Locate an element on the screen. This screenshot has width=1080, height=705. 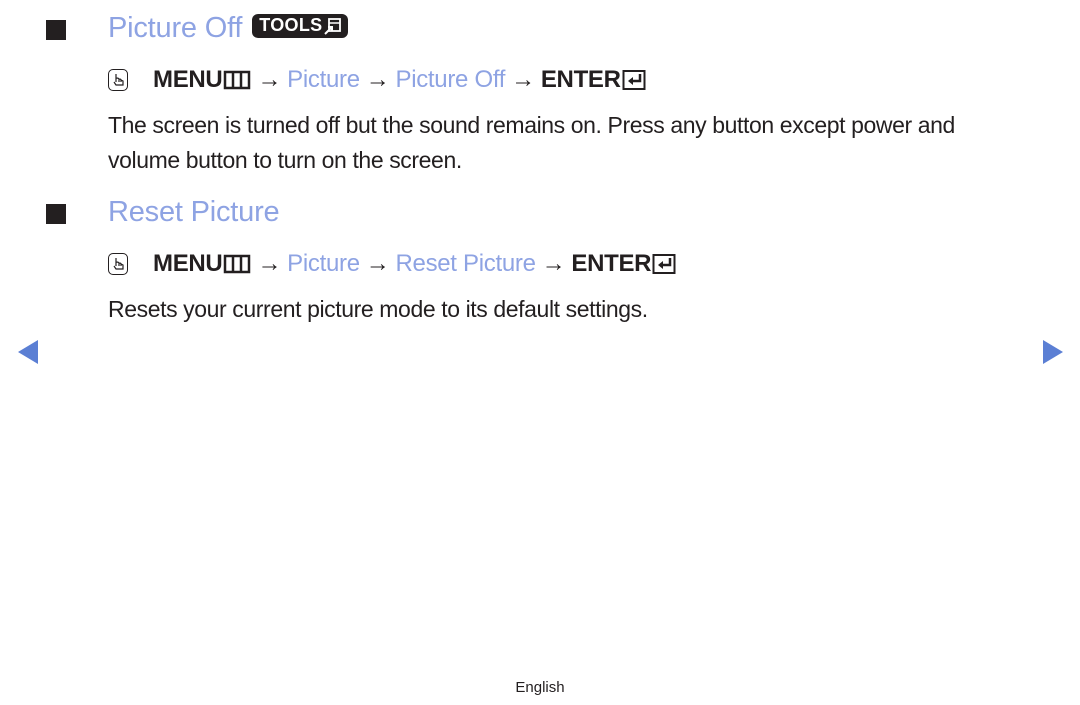
menu-path-picture-off: MENU → Picture → Picture Off → ENTER is located at coordinates (377, 80).